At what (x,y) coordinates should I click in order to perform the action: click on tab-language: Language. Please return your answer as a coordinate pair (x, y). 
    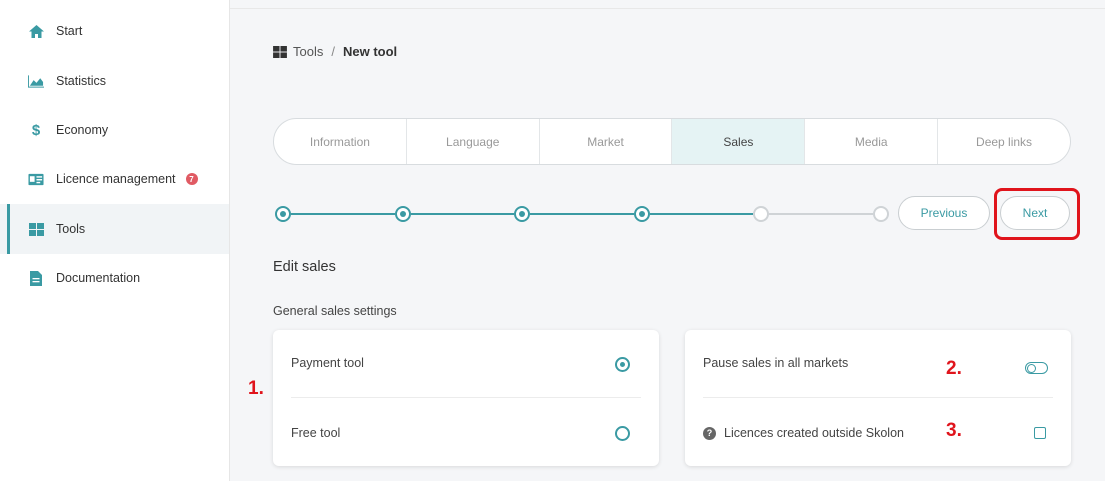
    Looking at the image, I should click on (473, 141).